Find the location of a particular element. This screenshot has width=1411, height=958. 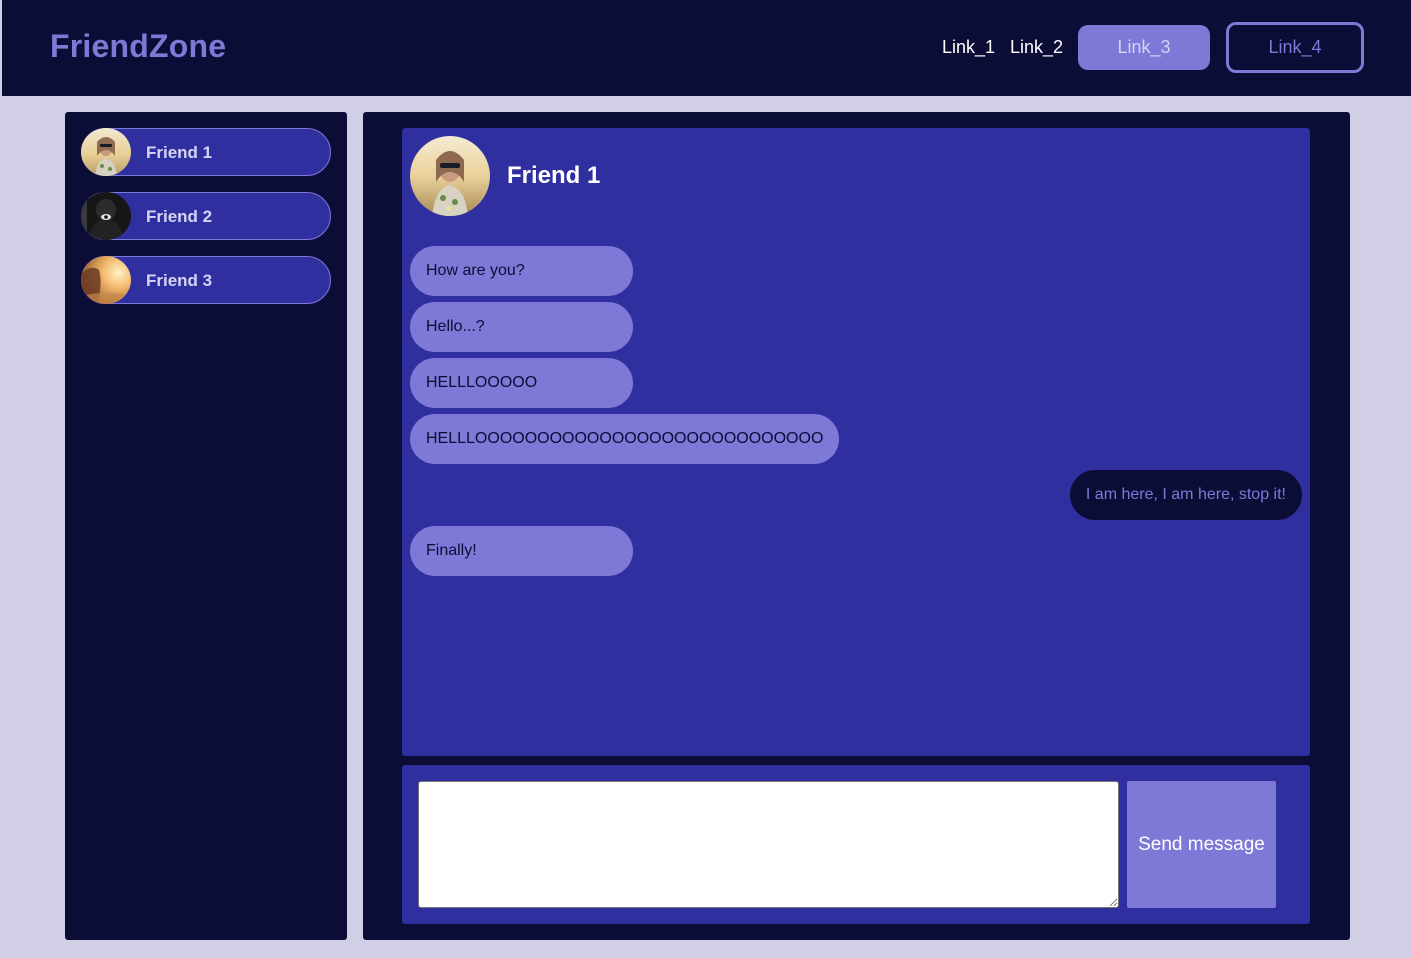

send-message-button: Send message is located at coordinates (1201, 844).